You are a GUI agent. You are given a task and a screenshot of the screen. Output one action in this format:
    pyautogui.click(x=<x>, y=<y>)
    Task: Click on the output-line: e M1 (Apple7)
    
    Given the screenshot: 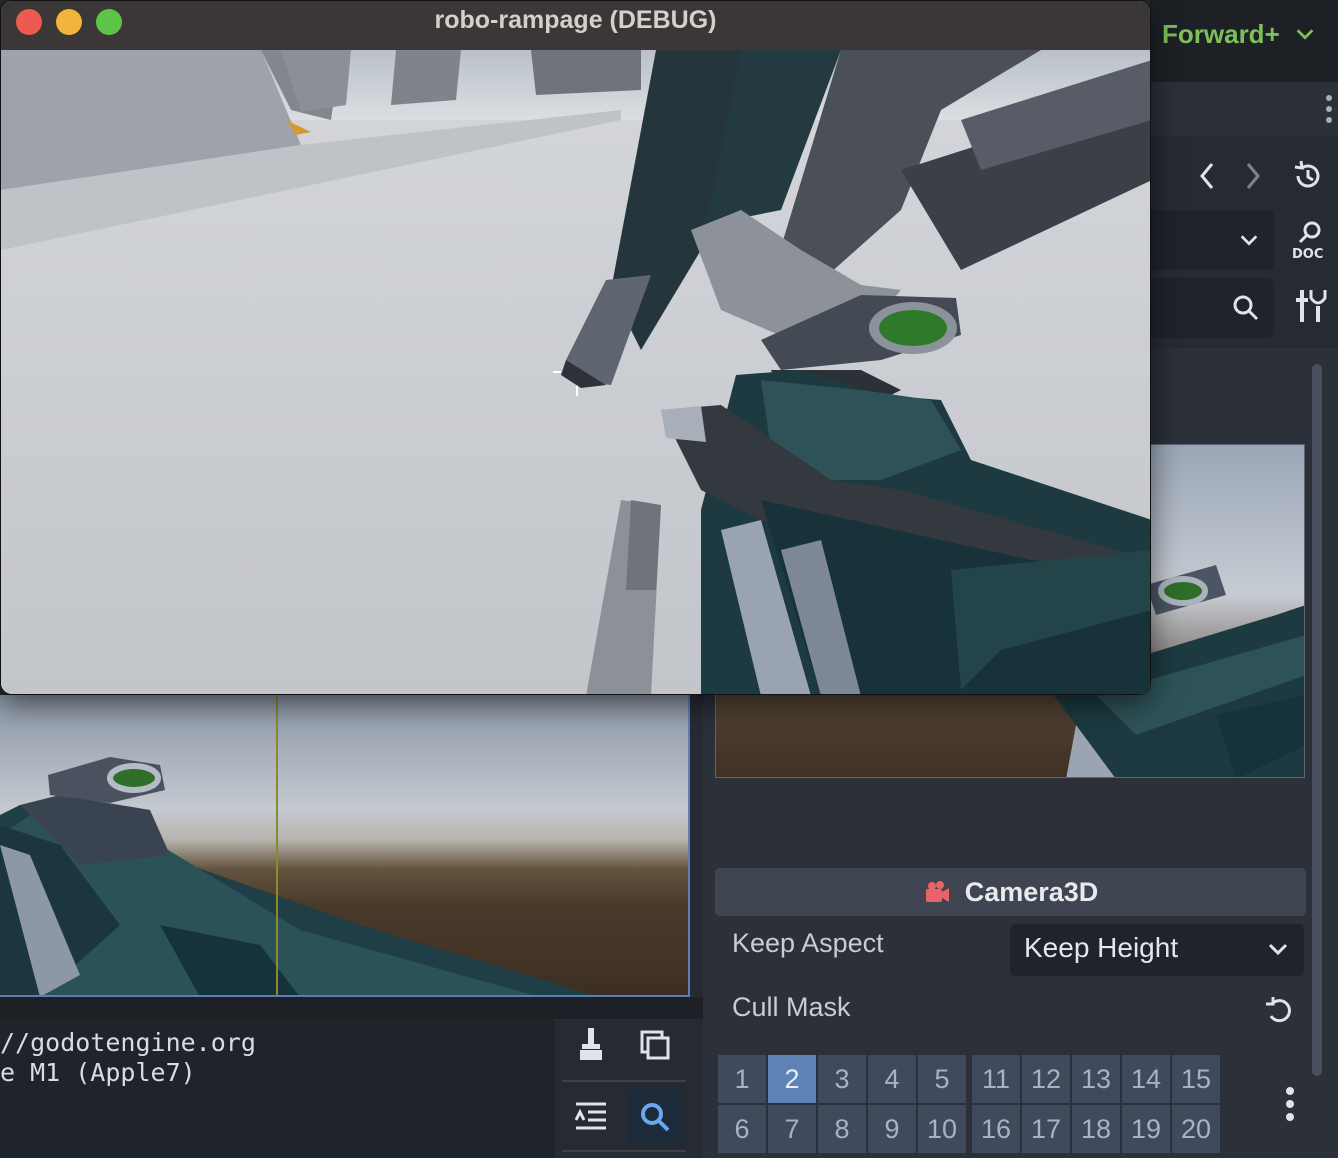 What is the action you would take?
    pyautogui.click(x=98, y=1072)
    